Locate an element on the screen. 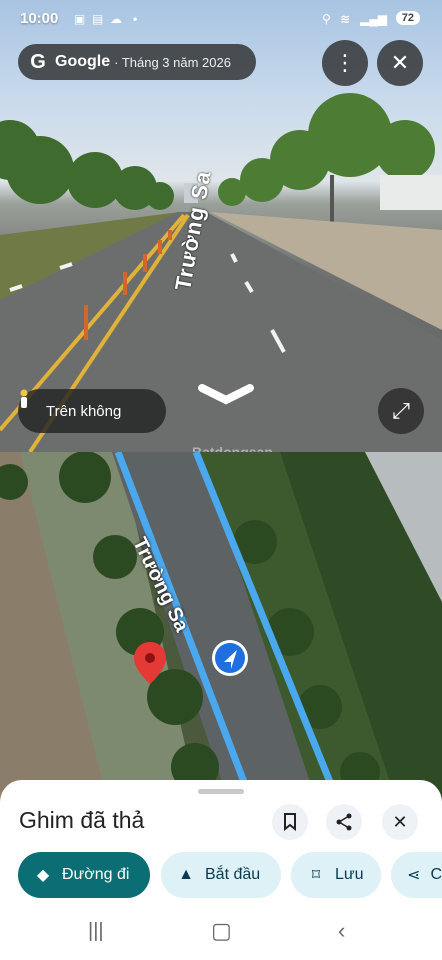 The width and height of the screenshot is (442, 960). imagery-date-pill: G Google · Tháng 3 năm 2026 is located at coordinates (137, 62).